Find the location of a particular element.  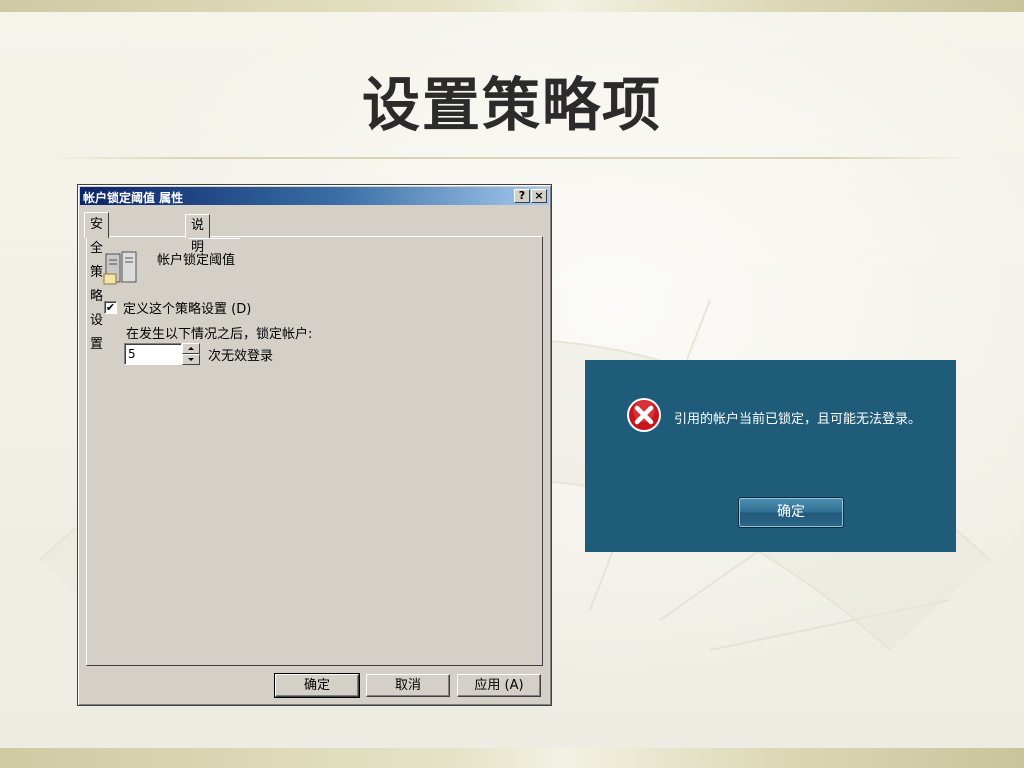

error-icon is located at coordinates (644, 415).